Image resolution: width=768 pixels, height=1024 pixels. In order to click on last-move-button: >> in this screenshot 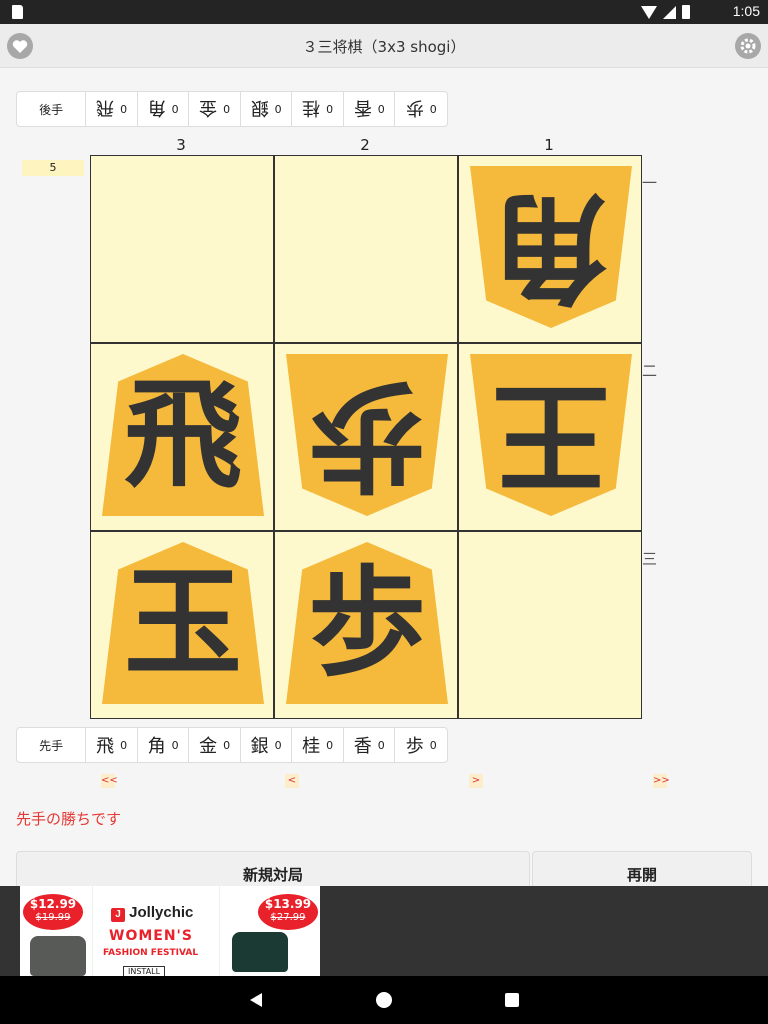, I will do `click(661, 781)`.